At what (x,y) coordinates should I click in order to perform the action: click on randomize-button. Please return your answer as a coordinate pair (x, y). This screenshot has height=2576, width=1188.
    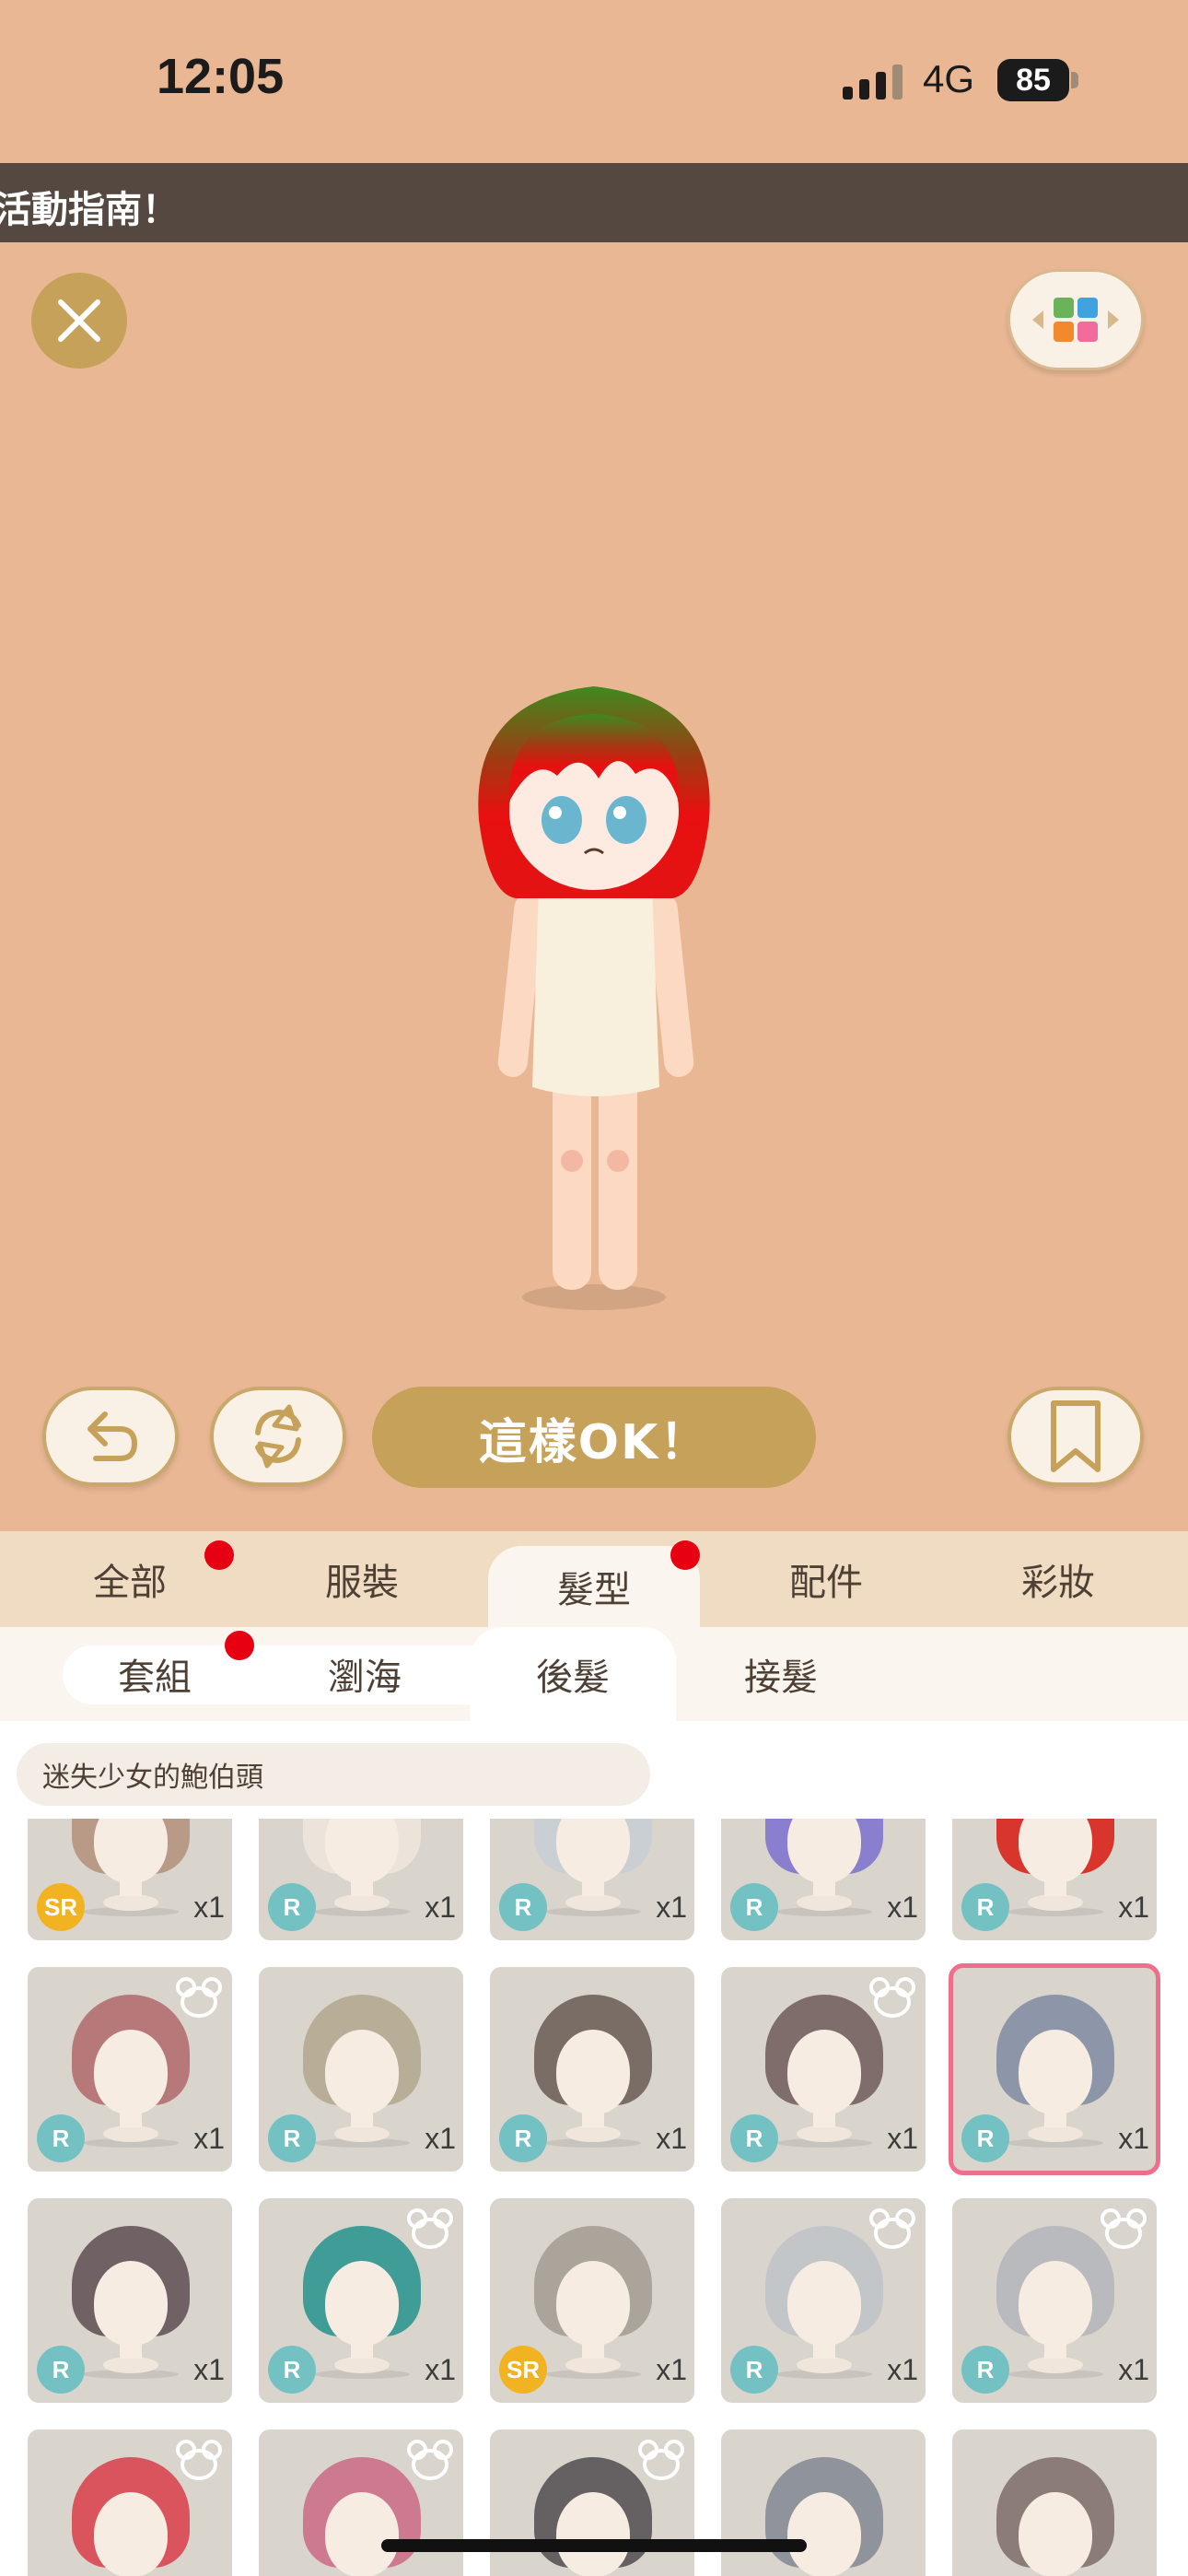
    Looking at the image, I should click on (278, 1436).